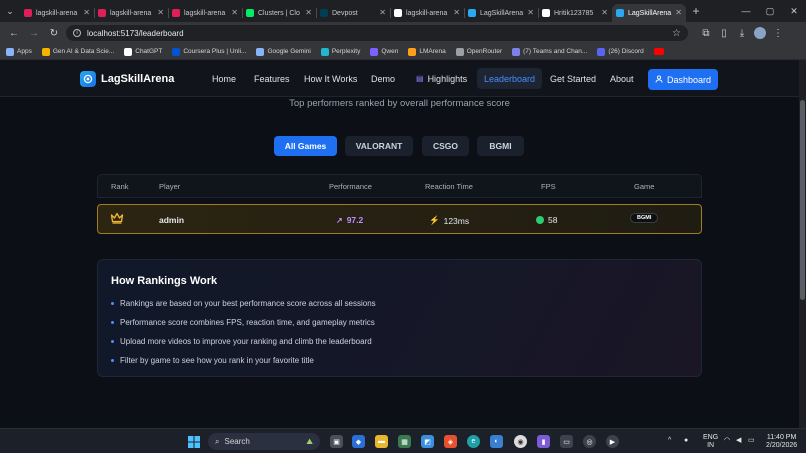 The width and height of the screenshot is (806, 453). What do you see at coordinates (77, 33) in the screenshot?
I see `site-info-icon: i` at bounding box center [77, 33].